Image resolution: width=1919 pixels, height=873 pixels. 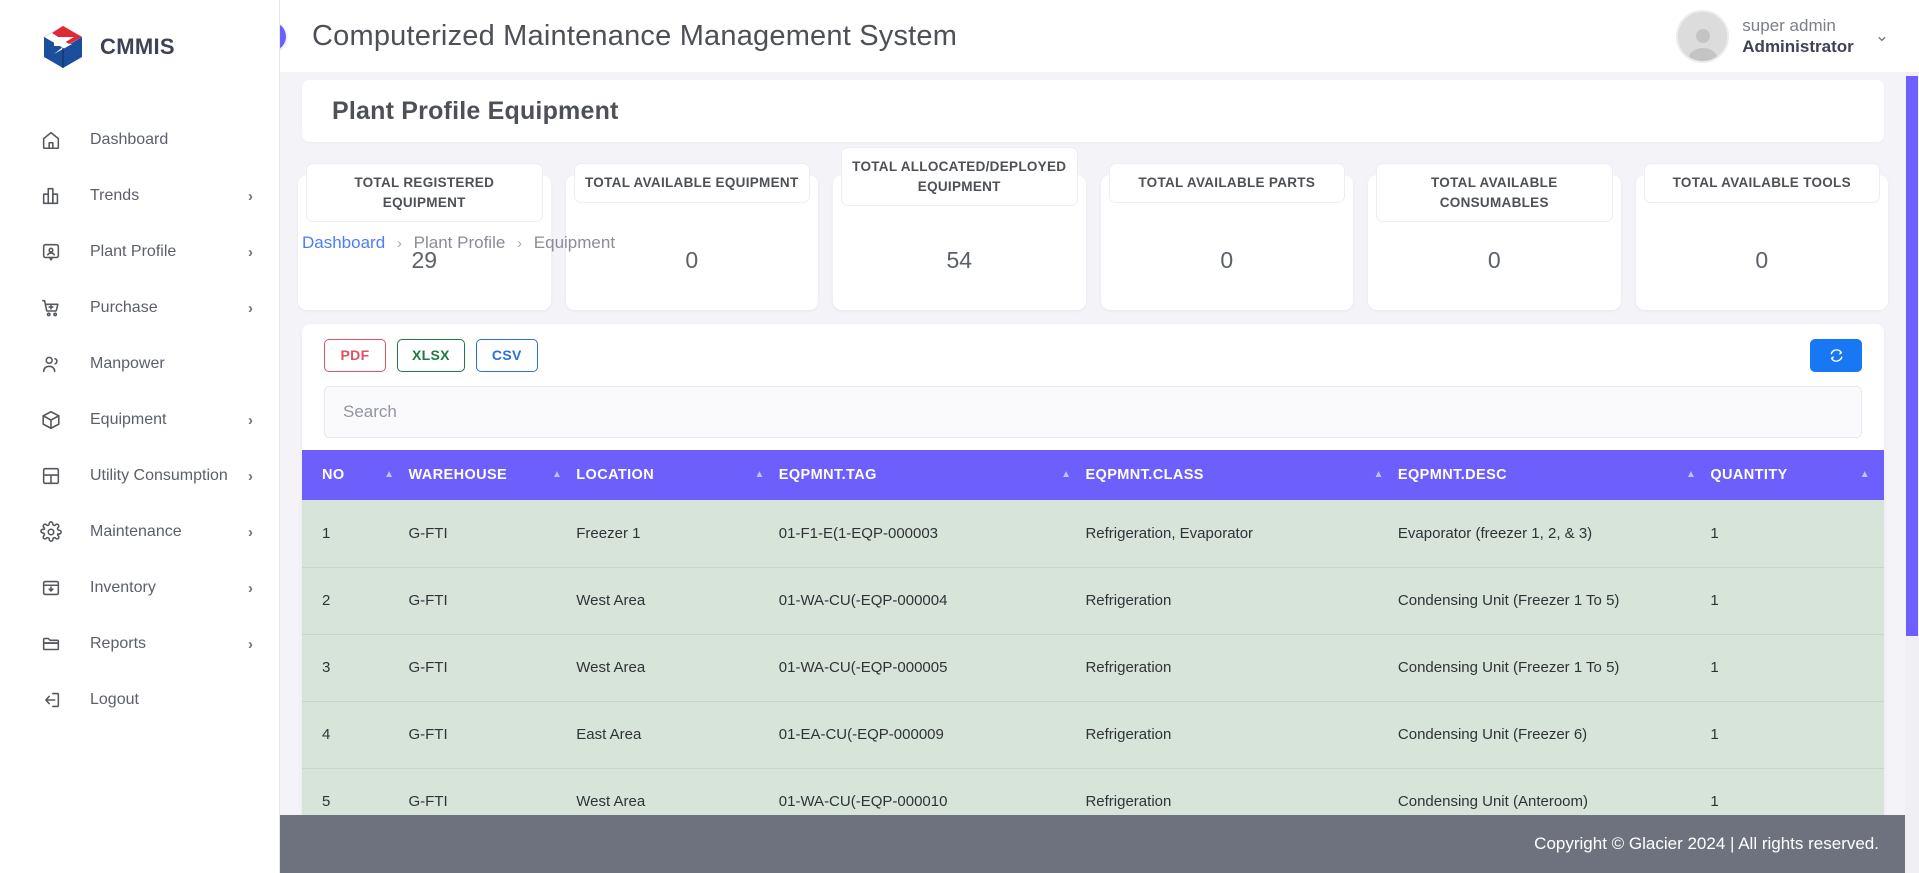 What do you see at coordinates (1782, 36) in the screenshot?
I see `user-menu: super admin Administrator ⌄` at bounding box center [1782, 36].